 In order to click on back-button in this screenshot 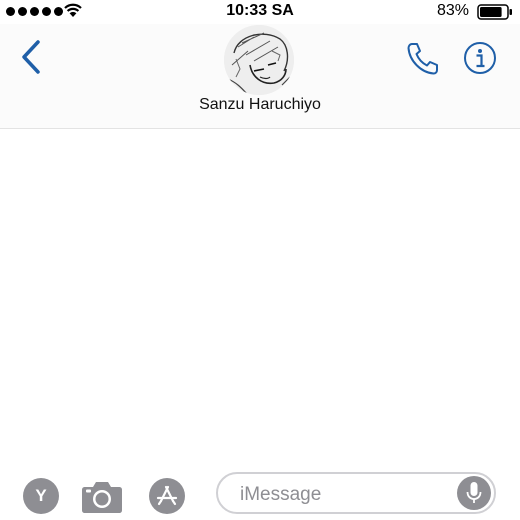, I will do `click(31, 57)`.